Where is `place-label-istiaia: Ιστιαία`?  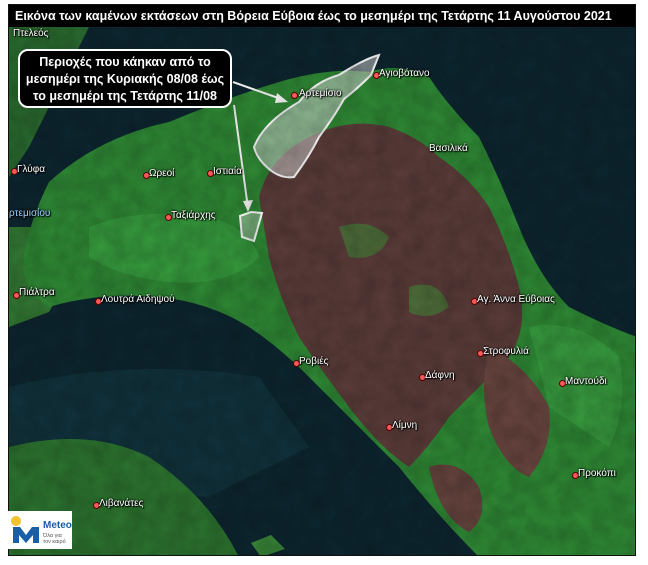
place-label-istiaia: Ιστιαία is located at coordinates (227, 171).